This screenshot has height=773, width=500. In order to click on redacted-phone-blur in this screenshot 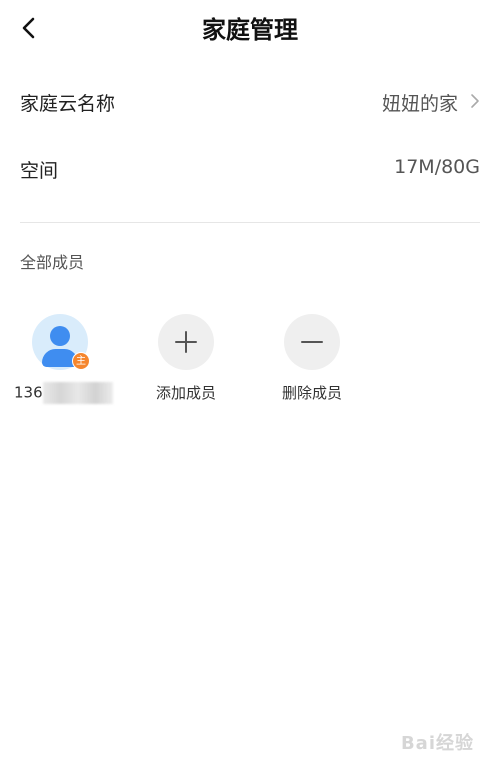, I will do `click(77, 393)`.